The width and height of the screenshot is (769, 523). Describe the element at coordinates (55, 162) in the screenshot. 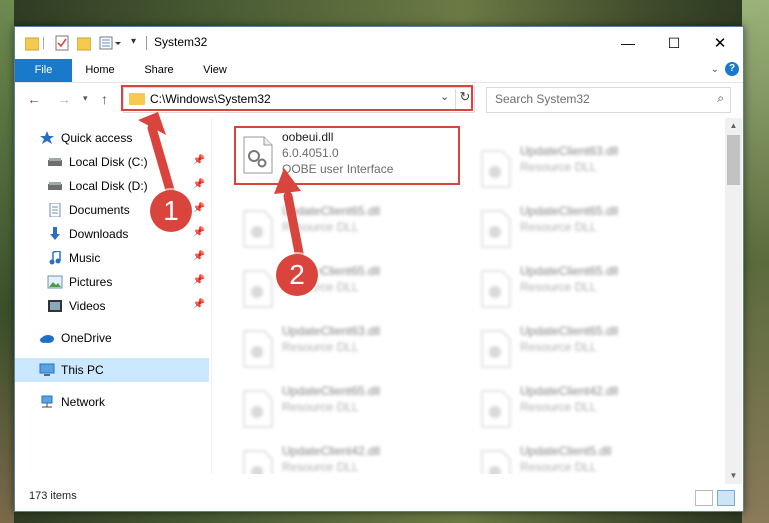

I see `drive-icon` at that location.